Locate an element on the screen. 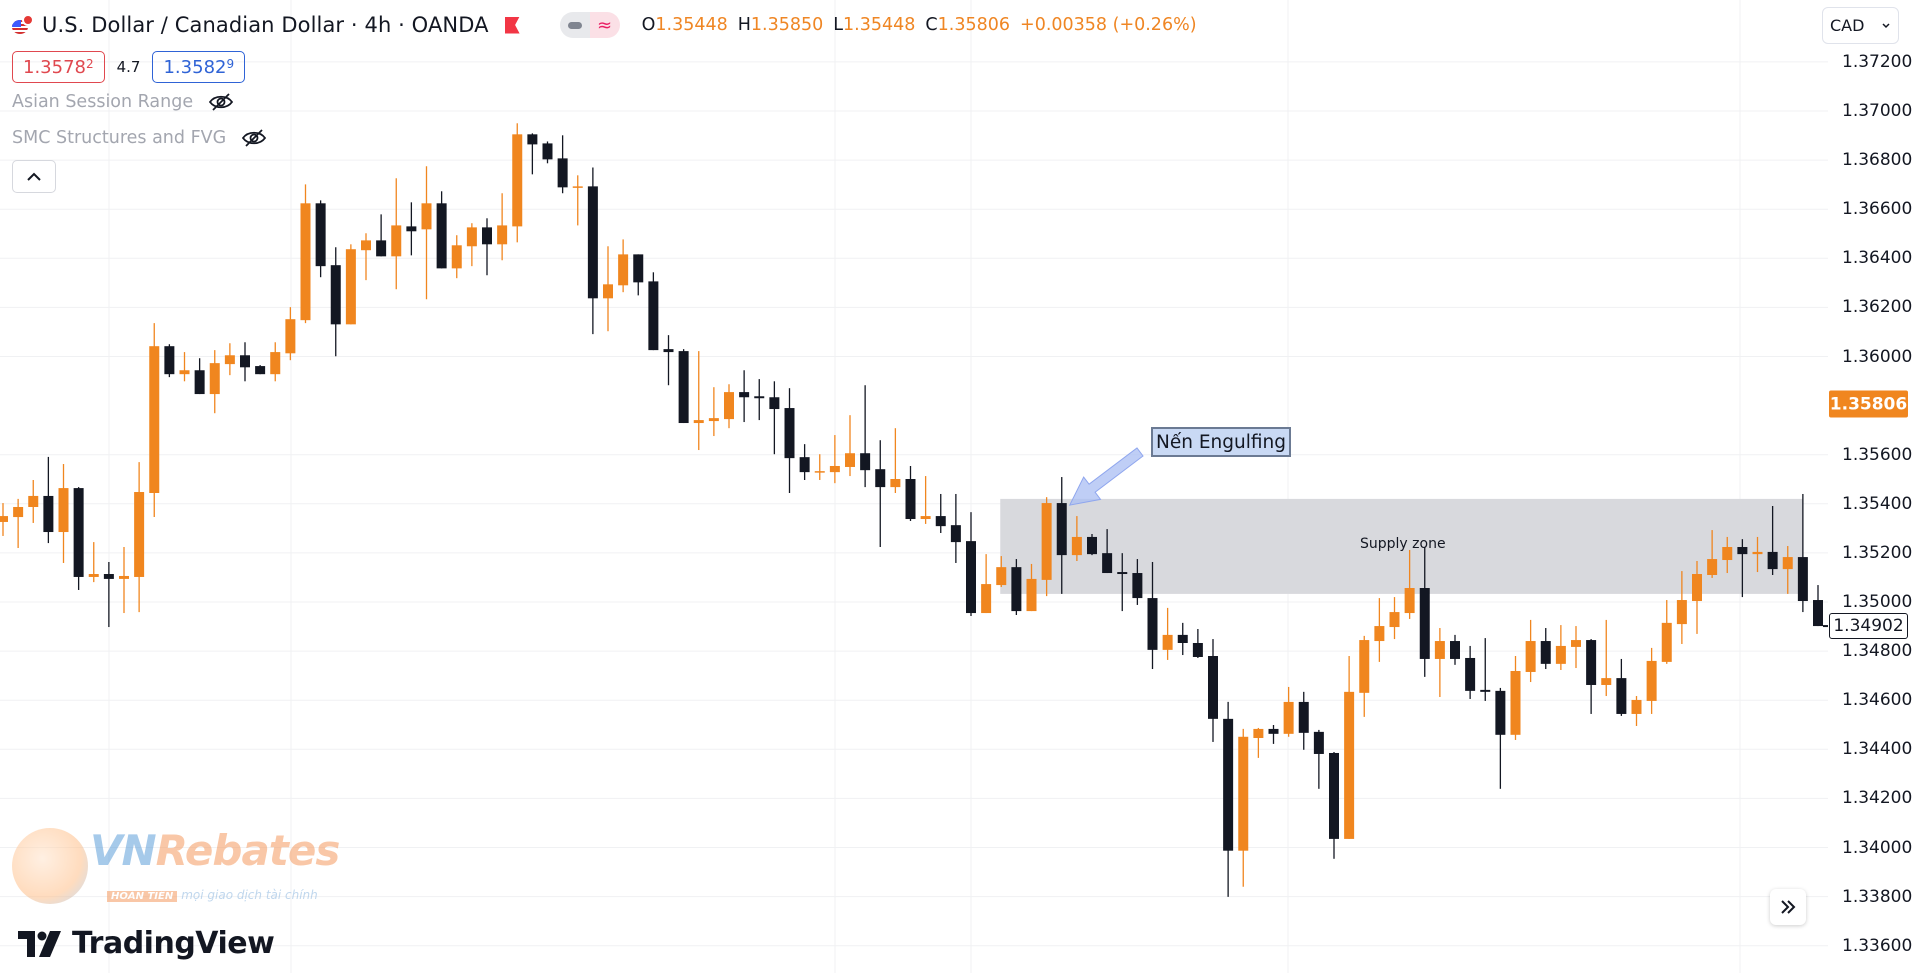 The image size is (1919, 973). double-chevron-right-icon is located at coordinates (1788, 907).